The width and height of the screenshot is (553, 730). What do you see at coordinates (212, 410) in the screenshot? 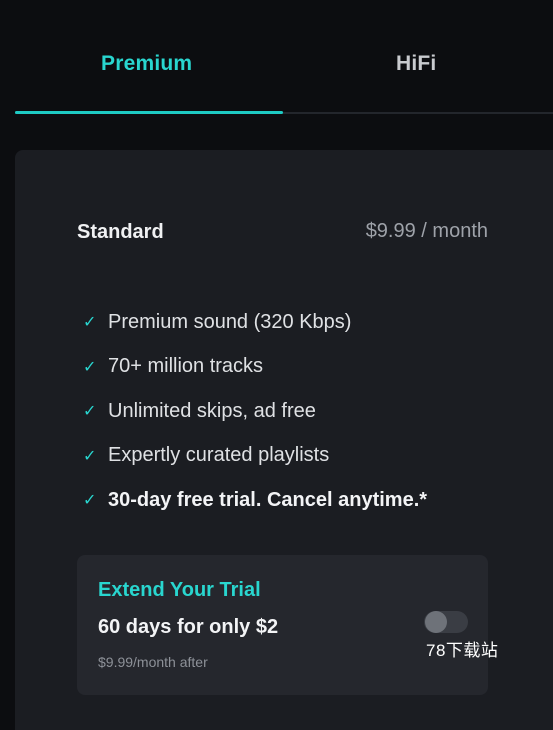
I see `feature-text: Unlimited skips, ad free` at bounding box center [212, 410].